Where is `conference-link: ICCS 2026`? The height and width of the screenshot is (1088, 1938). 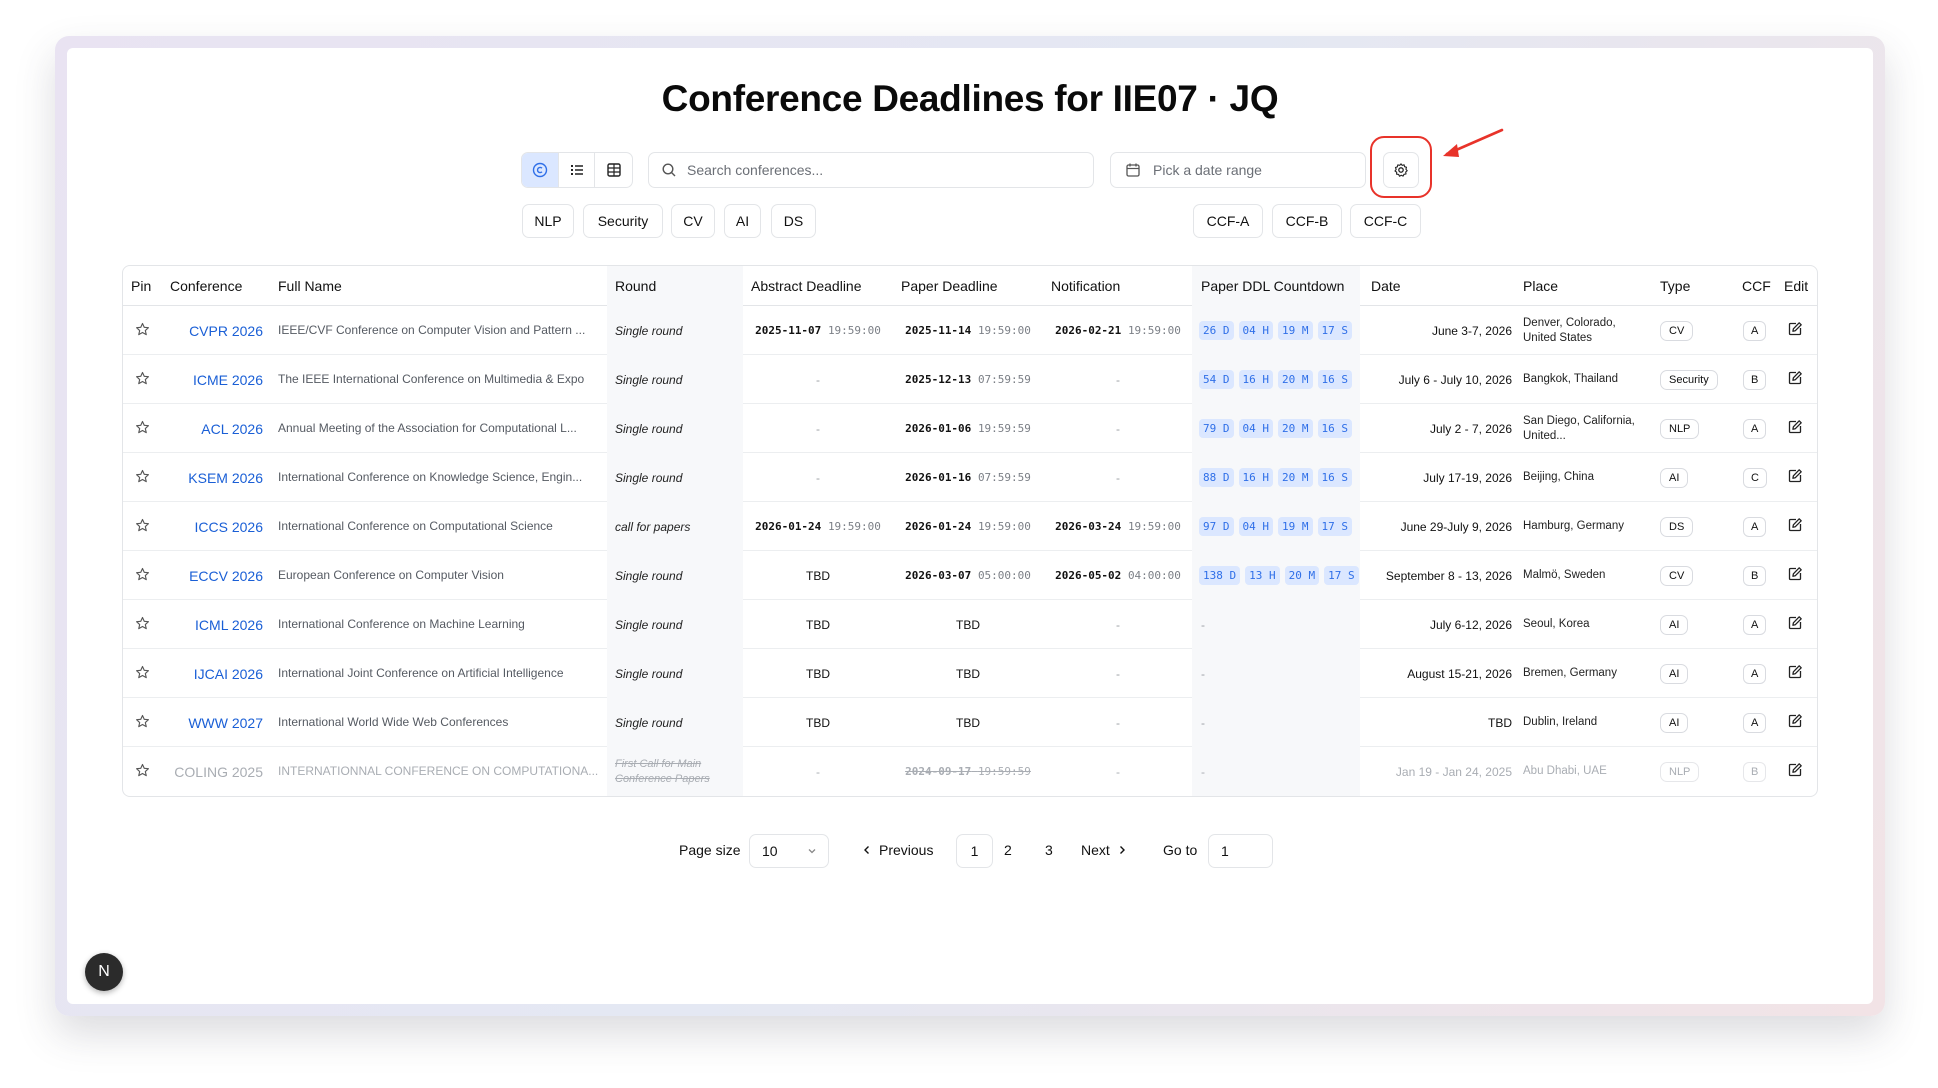 conference-link: ICCS 2026 is located at coordinates (229, 527).